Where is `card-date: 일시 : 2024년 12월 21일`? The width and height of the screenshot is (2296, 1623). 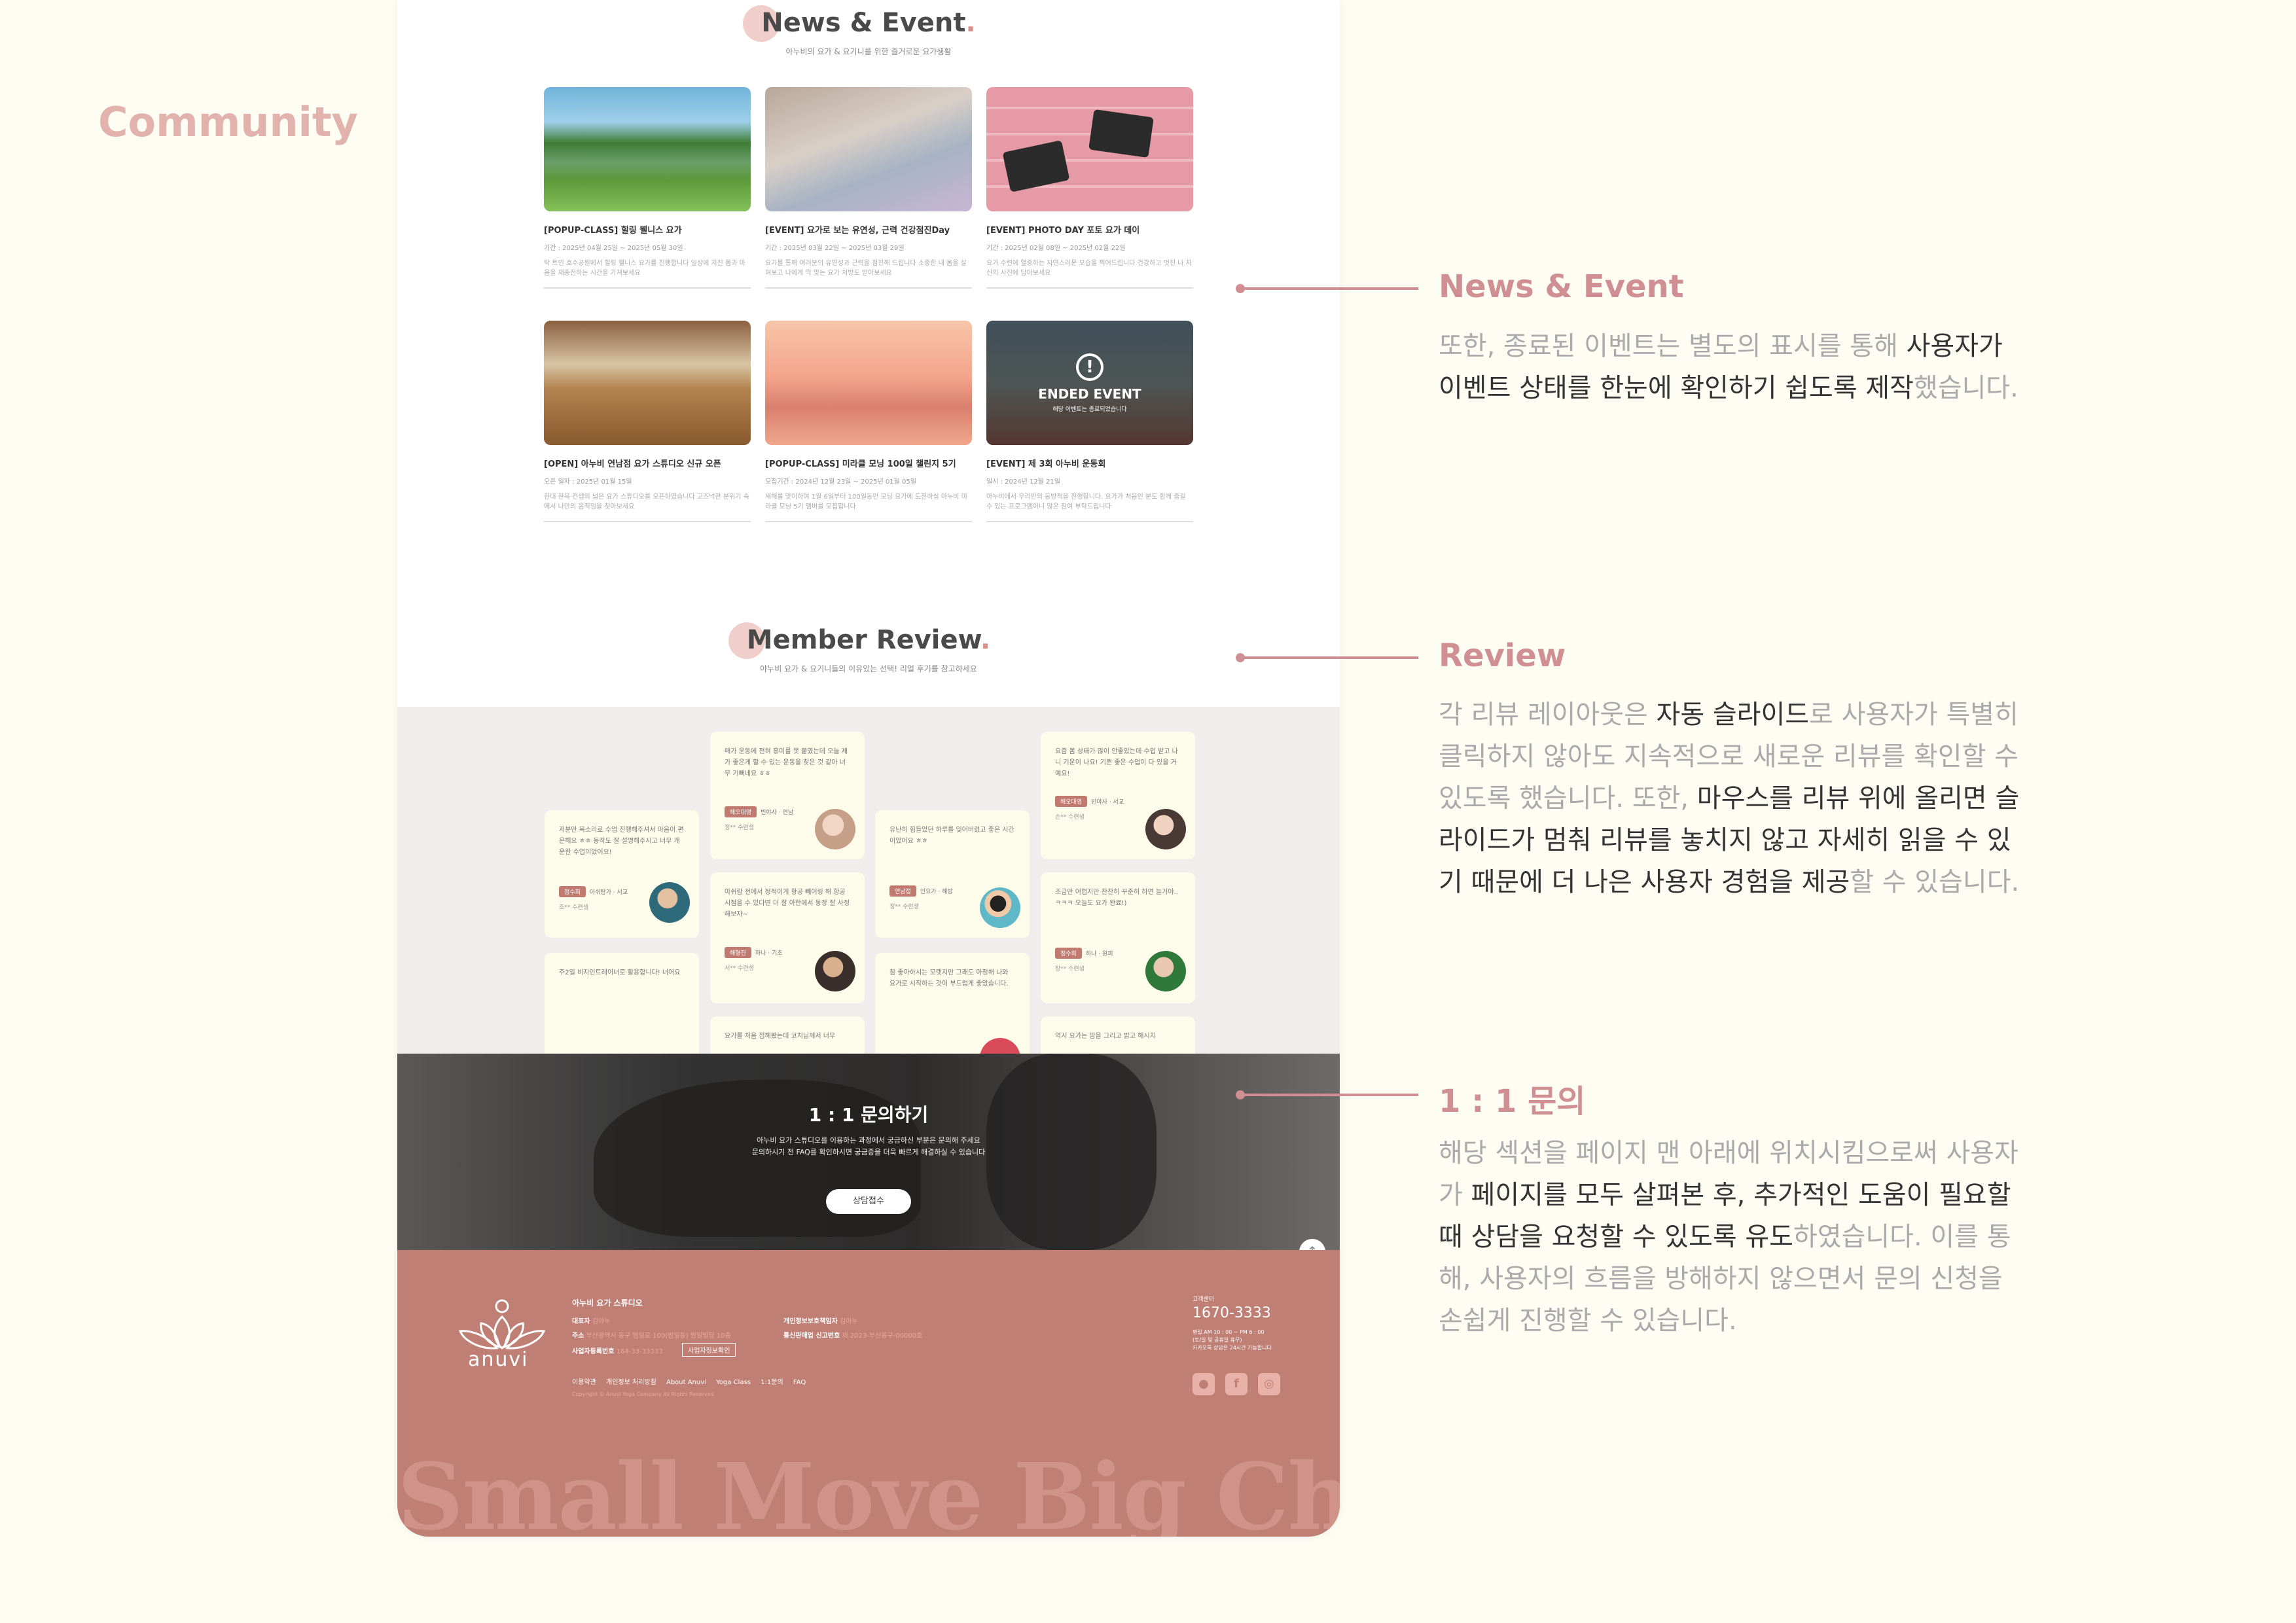
card-date: 일시 : 2024년 12월 21일 is located at coordinates (1023, 482).